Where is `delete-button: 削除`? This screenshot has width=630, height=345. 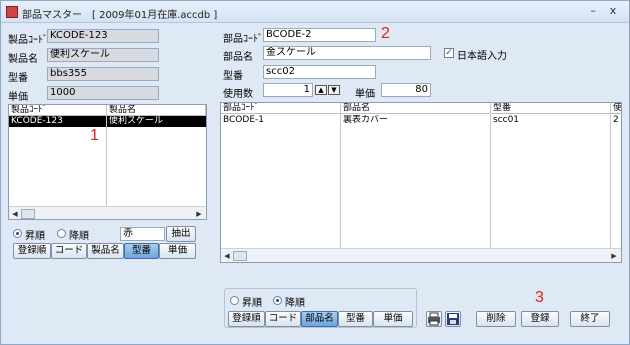
delete-button: 削除 is located at coordinates (496, 319).